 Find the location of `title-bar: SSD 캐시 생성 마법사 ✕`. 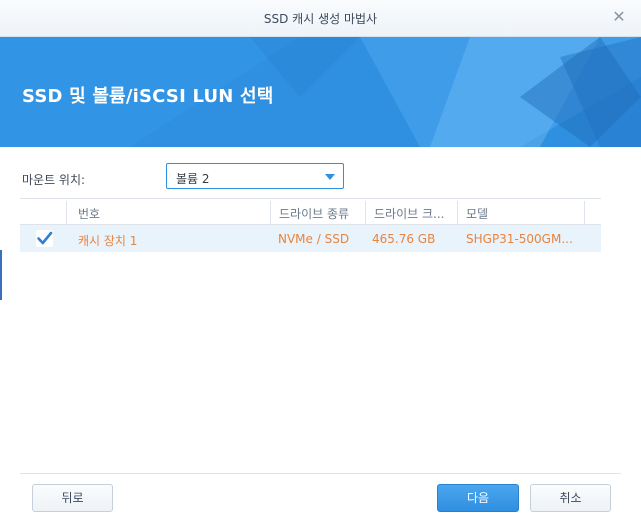

title-bar: SSD 캐시 생성 마법사 ✕ is located at coordinates (320, 18).